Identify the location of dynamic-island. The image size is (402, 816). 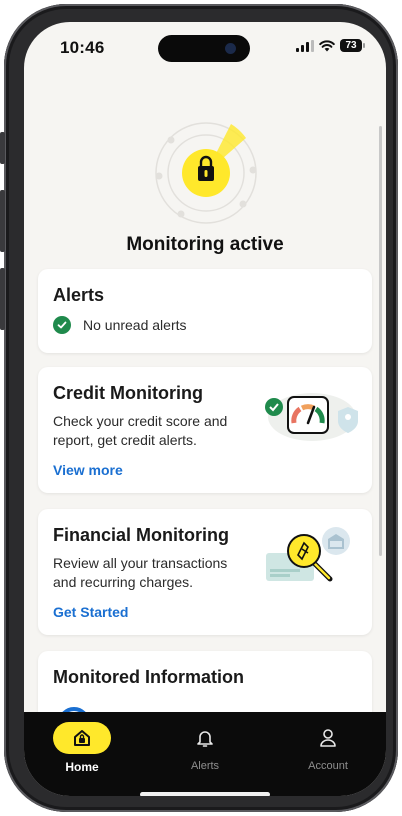
(204, 48).